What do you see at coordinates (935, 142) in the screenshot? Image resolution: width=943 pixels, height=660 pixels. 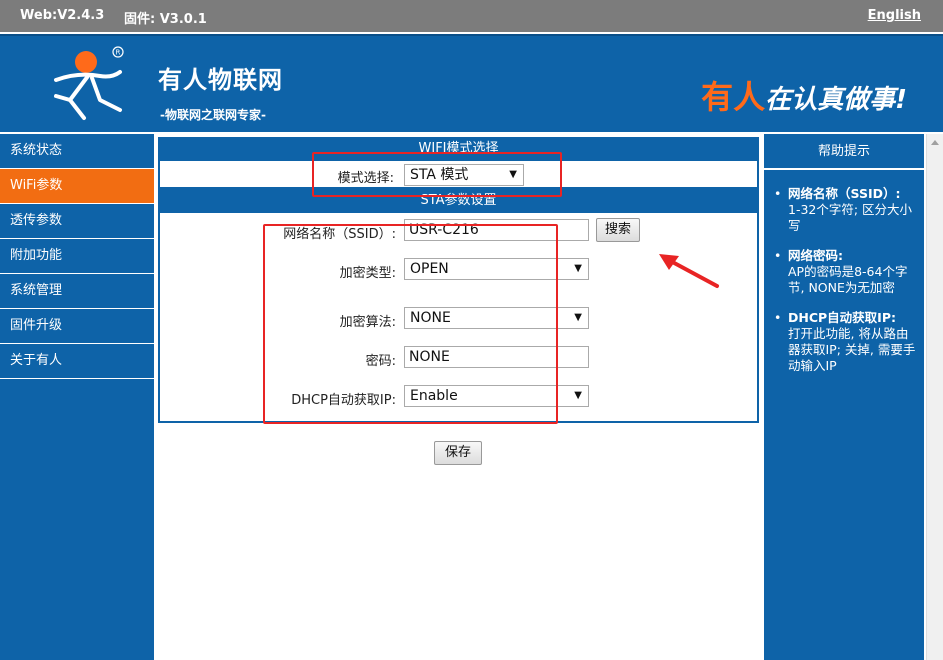 I see `scroll-up-arrow-icon` at bounding box center [935, 142].